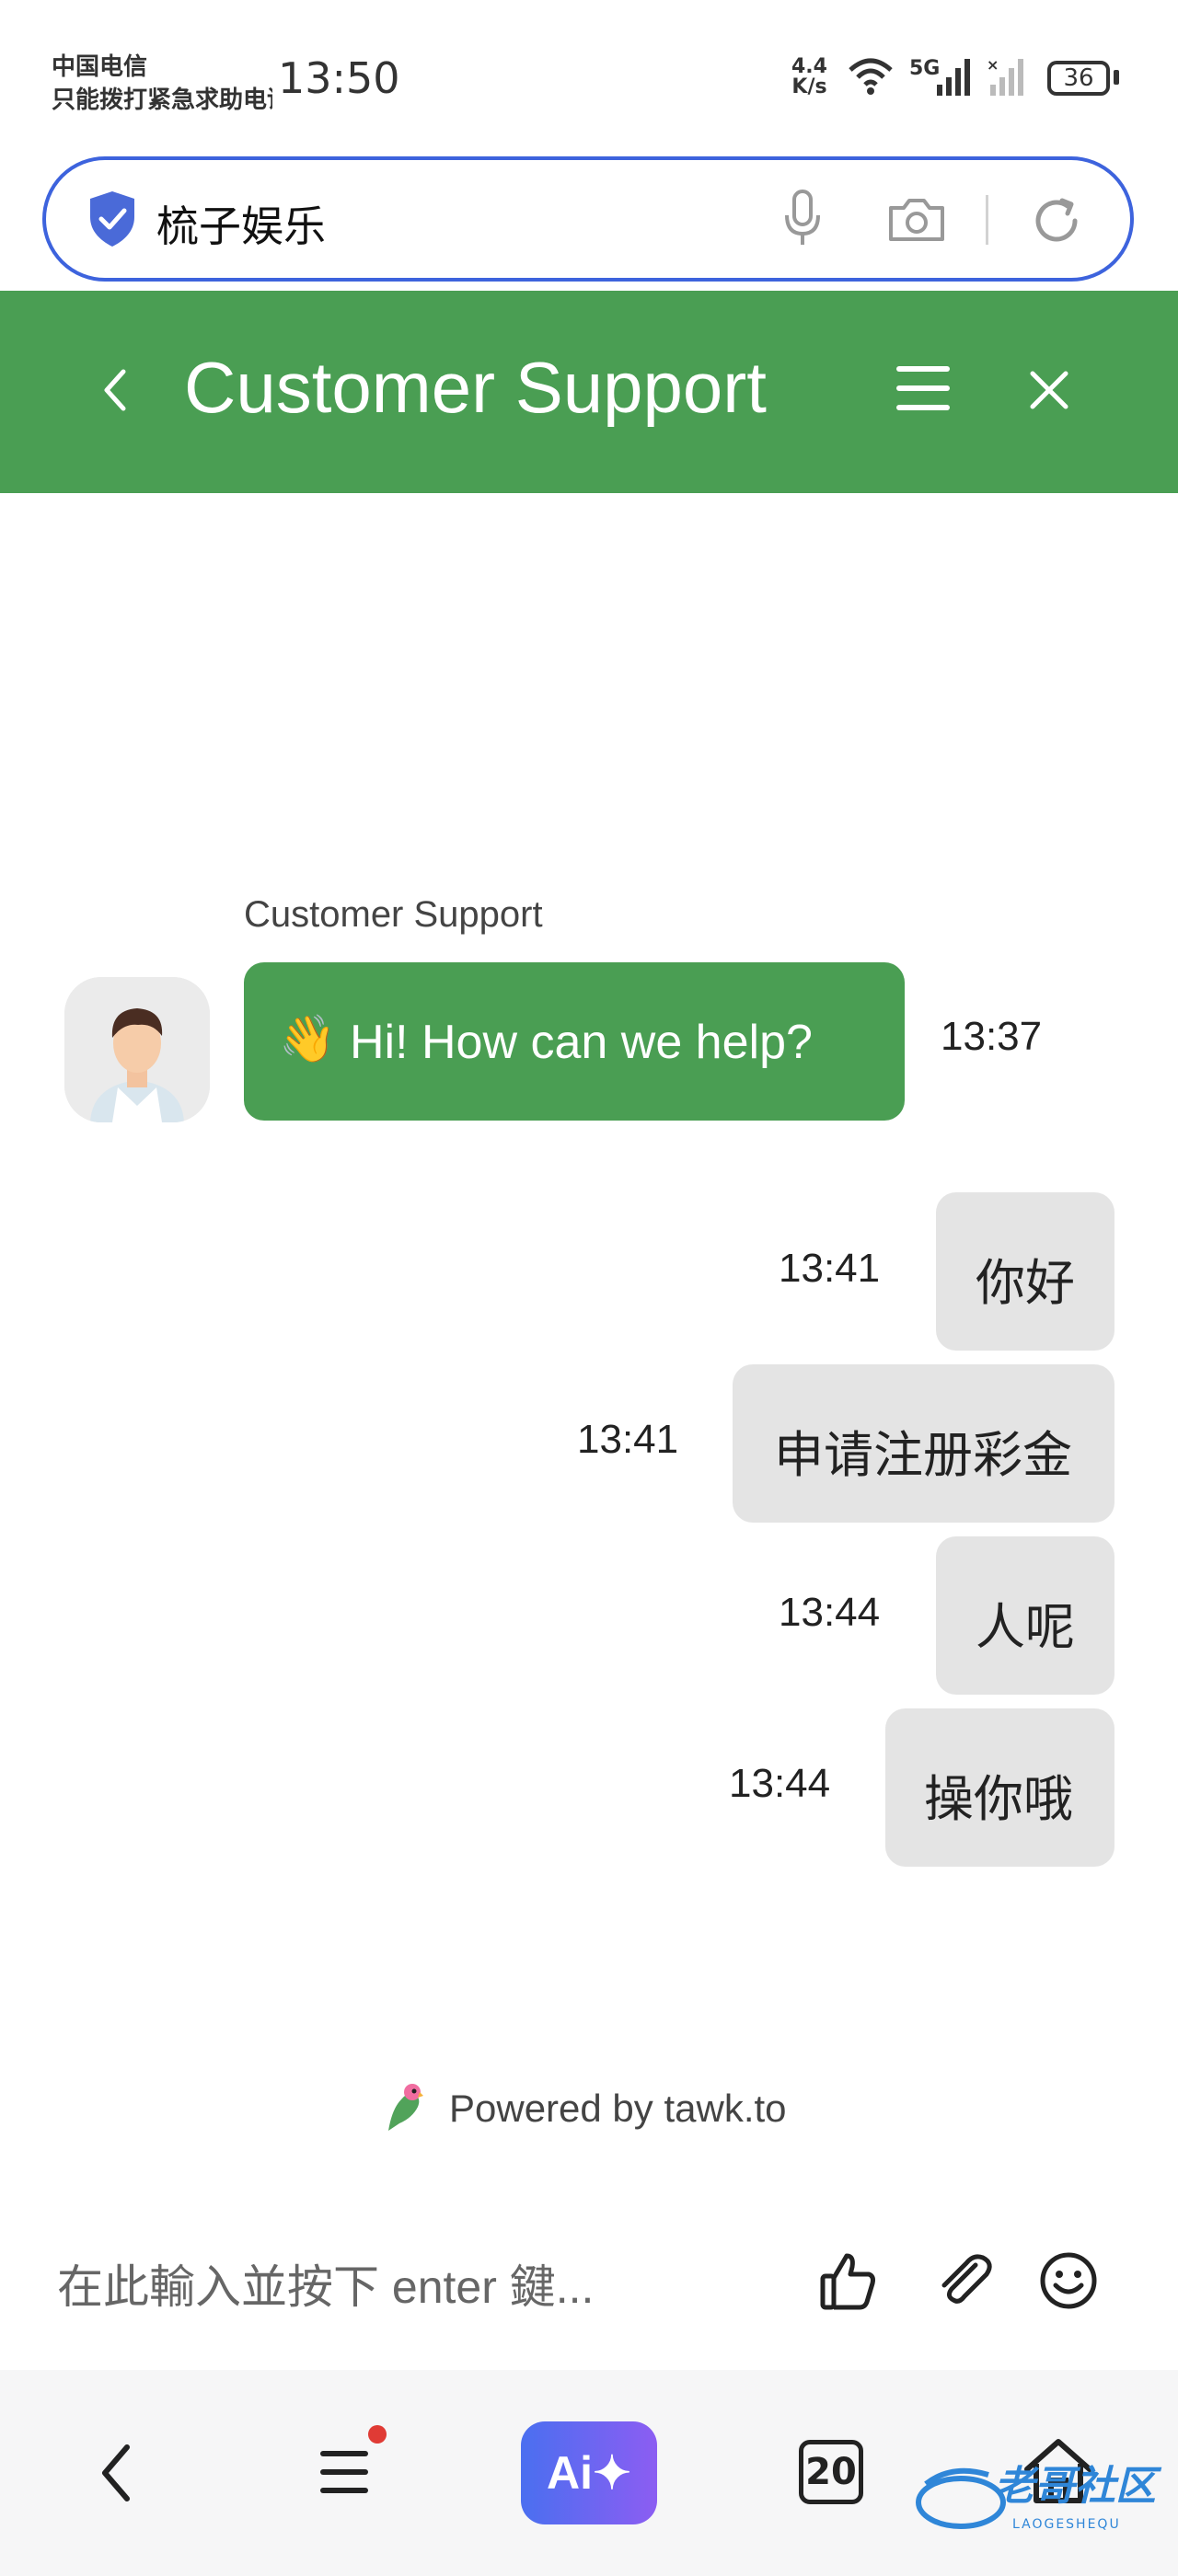  What do you see at coordinates (475, 387) in the screenshot?
I see `chat-title: Customer Support` at bounding box center [475, 387].